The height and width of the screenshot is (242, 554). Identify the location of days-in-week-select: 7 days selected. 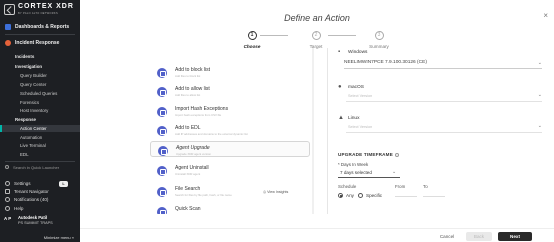
(356, 172).